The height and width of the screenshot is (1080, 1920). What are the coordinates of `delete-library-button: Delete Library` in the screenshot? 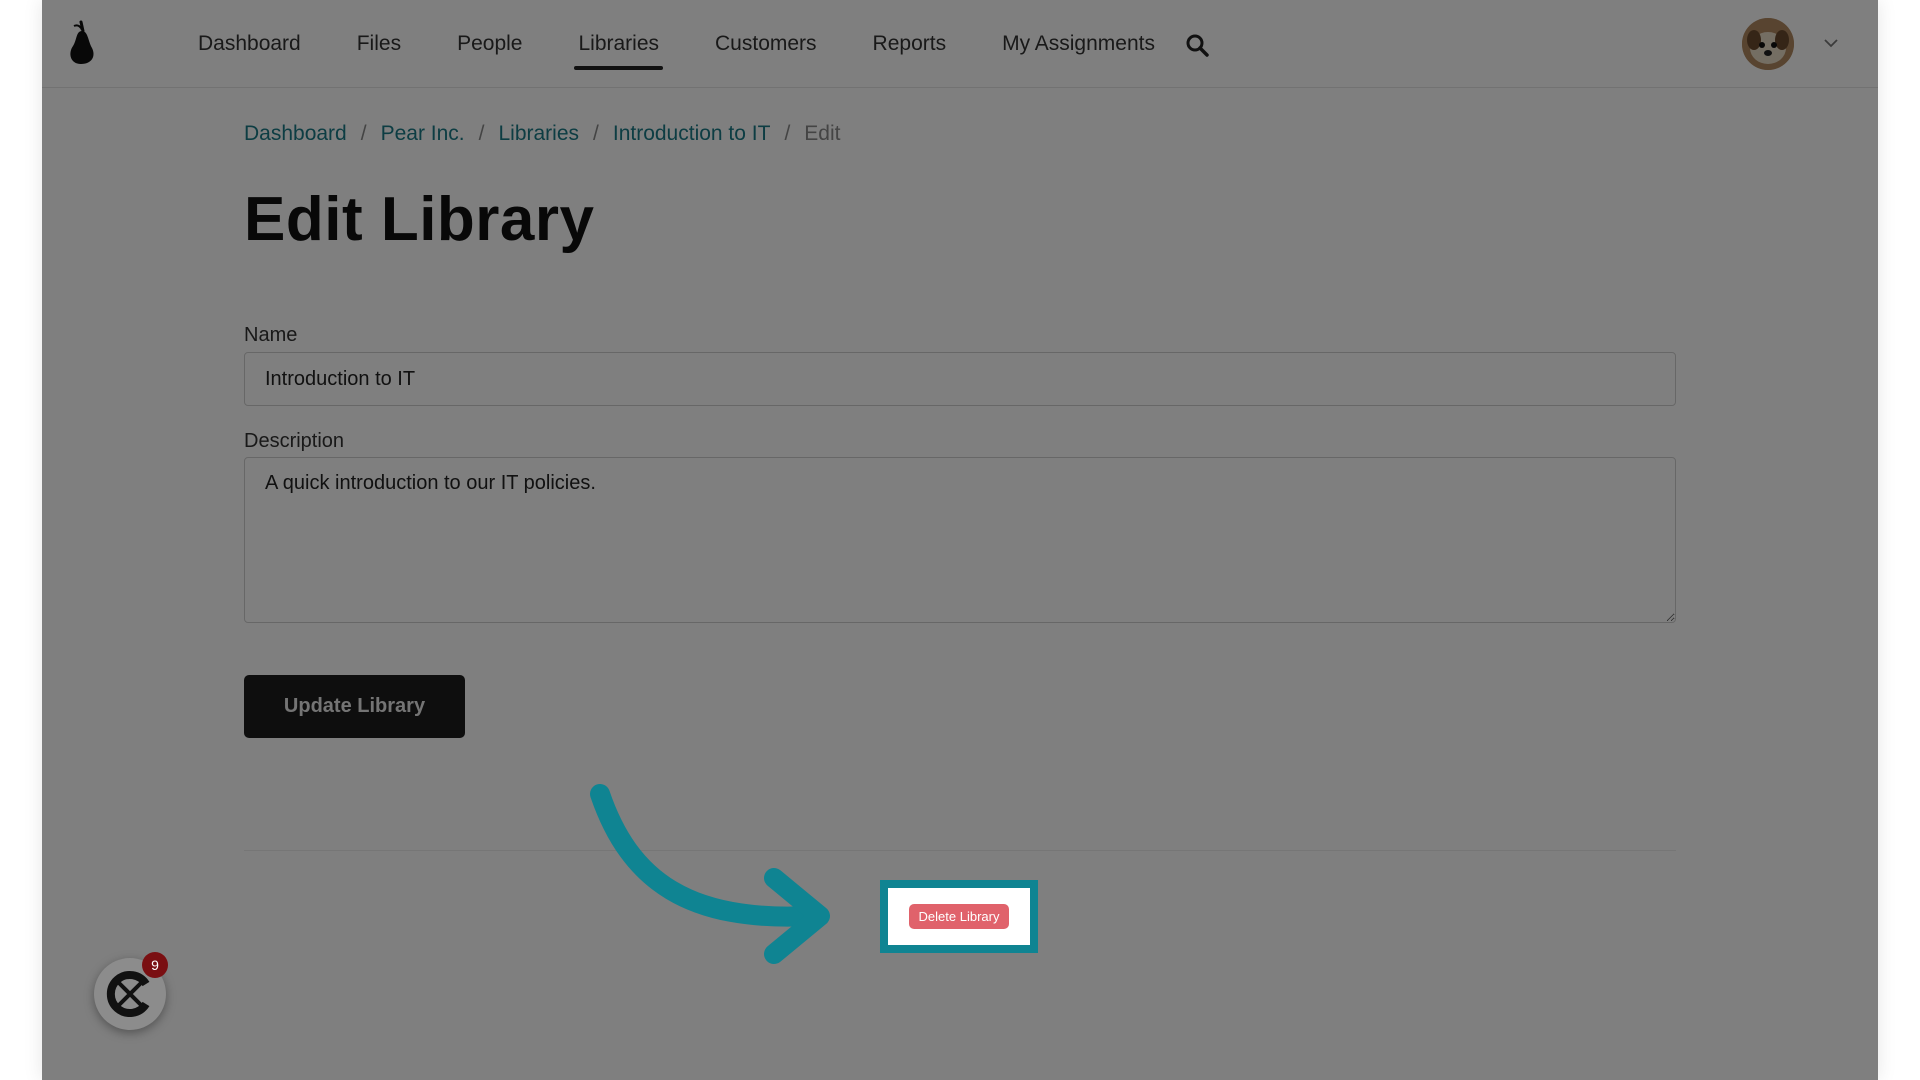 It's located at (959, 916).